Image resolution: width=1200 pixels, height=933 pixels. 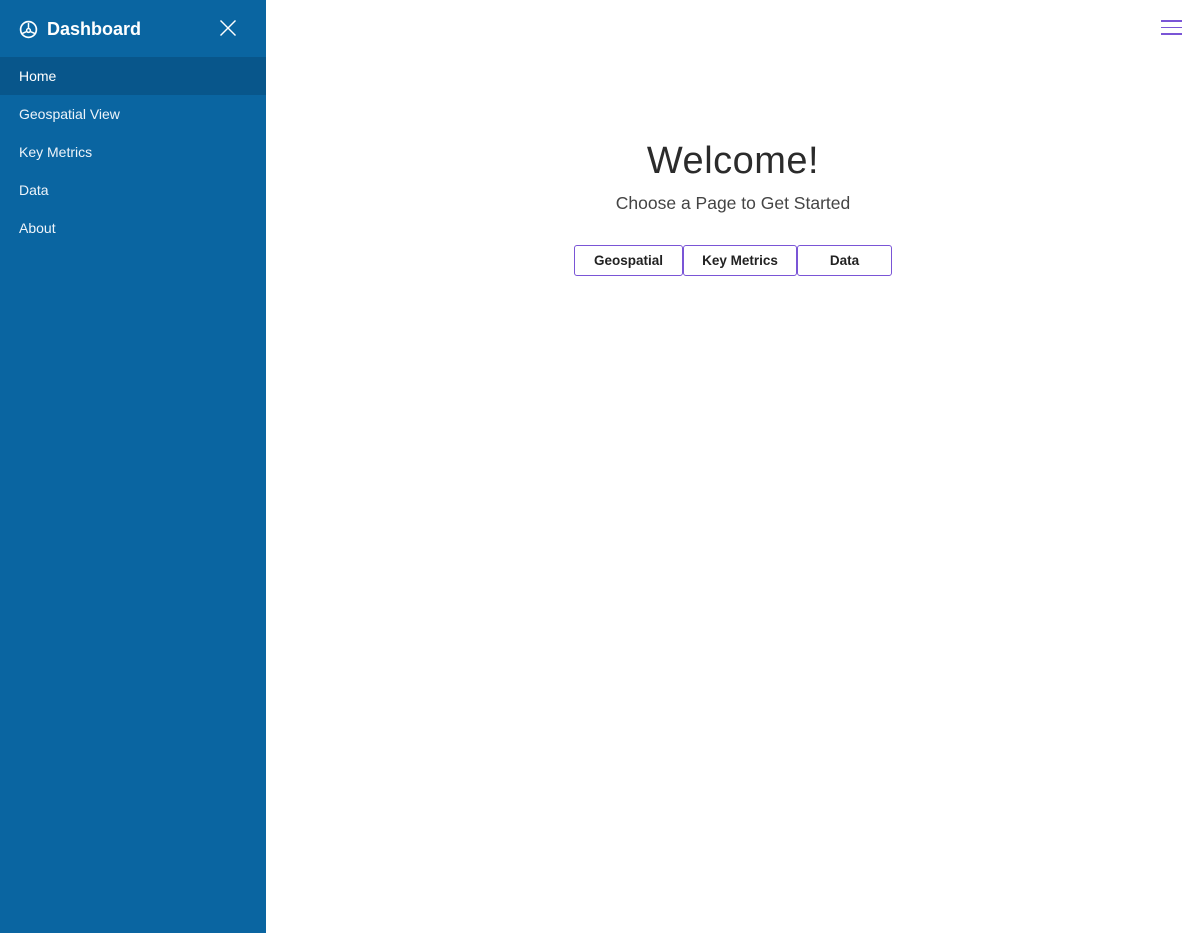 What do you see at coordinates (628, 260) in the screenshot?
I see `geospatial-button: Geospatial` at bounding box center [628, 260].